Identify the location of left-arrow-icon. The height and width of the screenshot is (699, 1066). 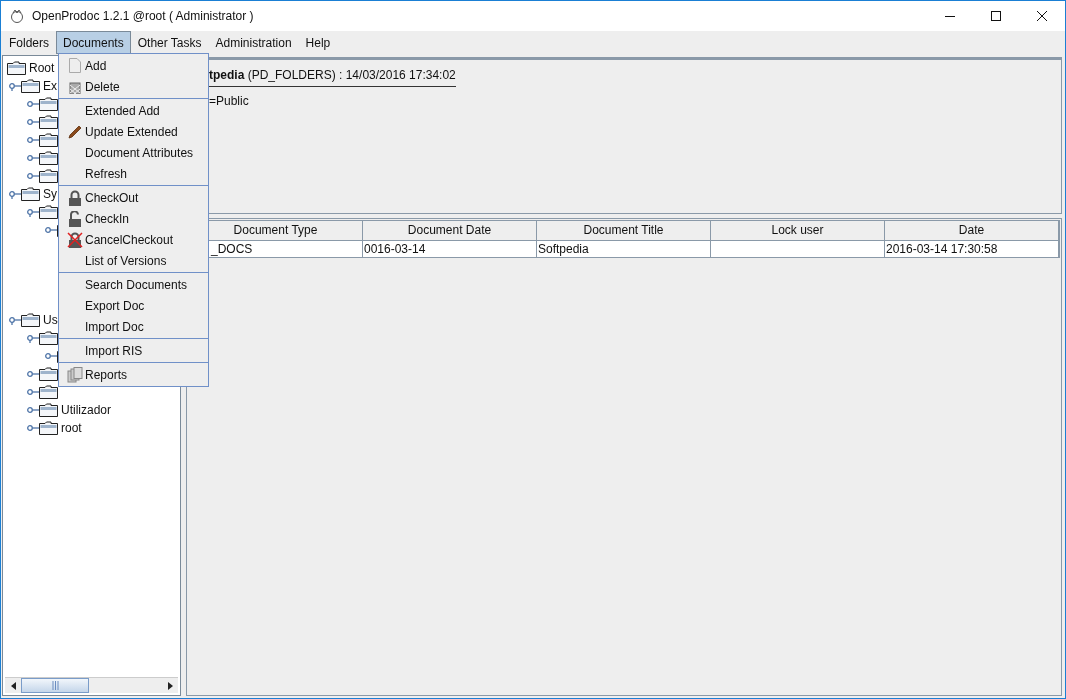
(13, 685).